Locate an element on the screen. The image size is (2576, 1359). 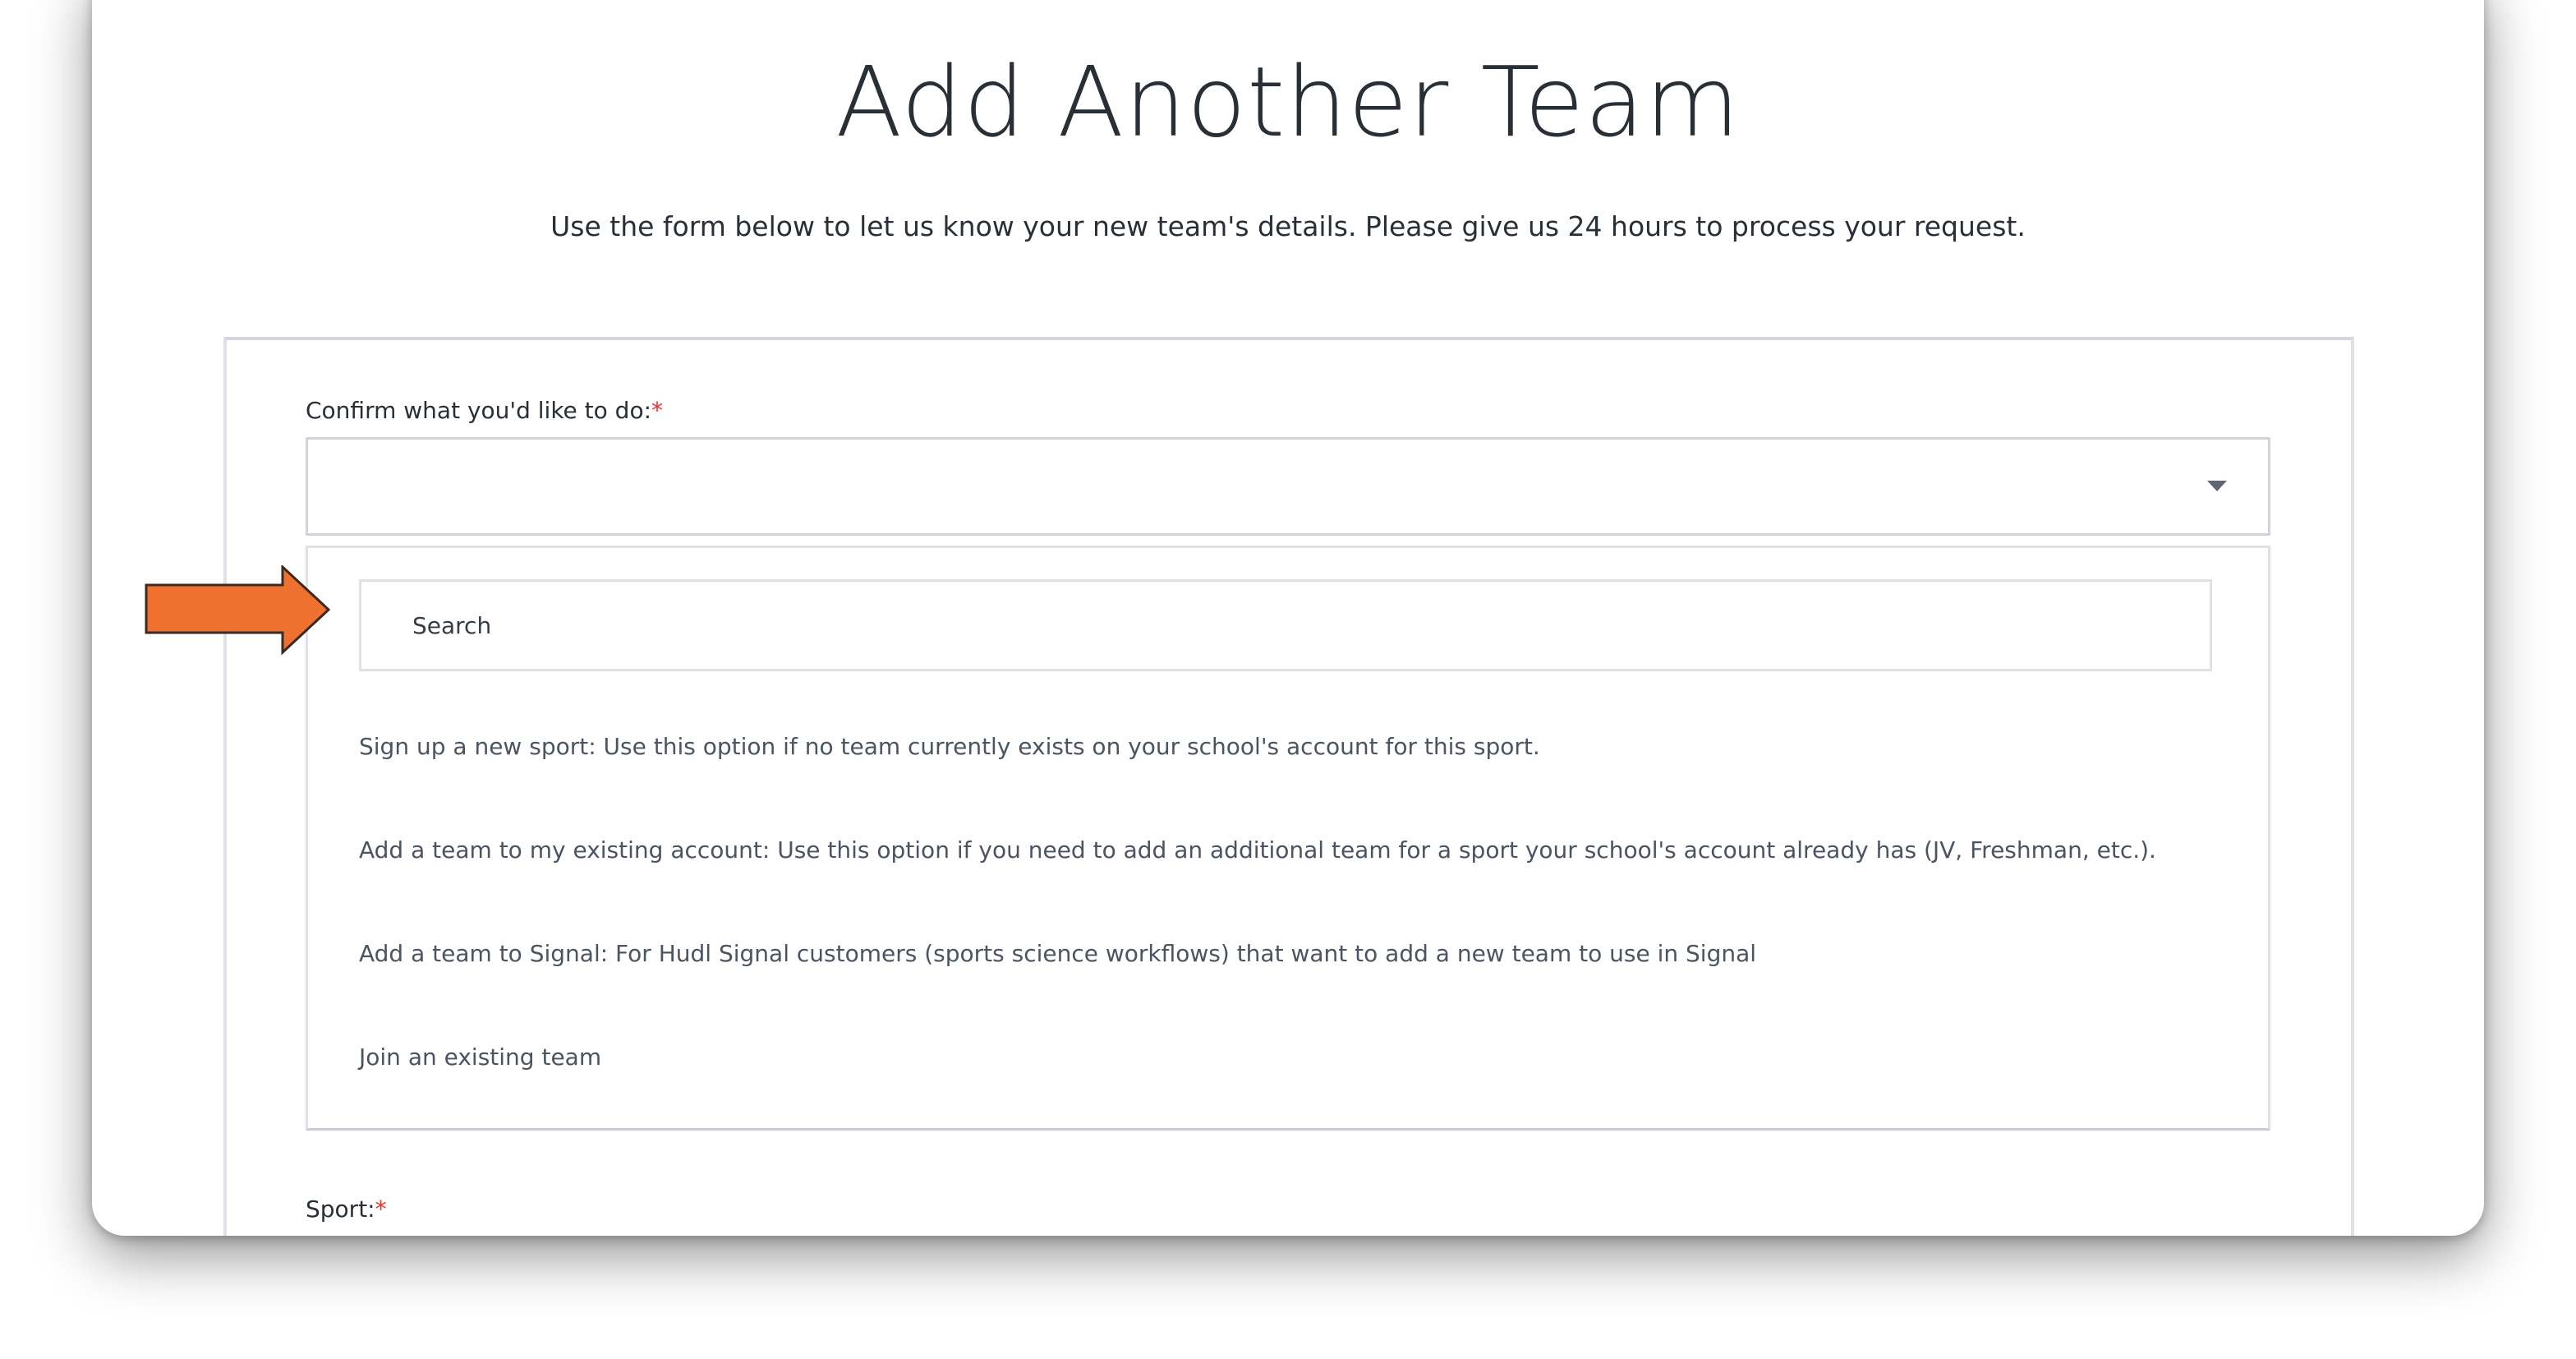
sport-field-label: Sport:* is located at coordinates (346, 1209).